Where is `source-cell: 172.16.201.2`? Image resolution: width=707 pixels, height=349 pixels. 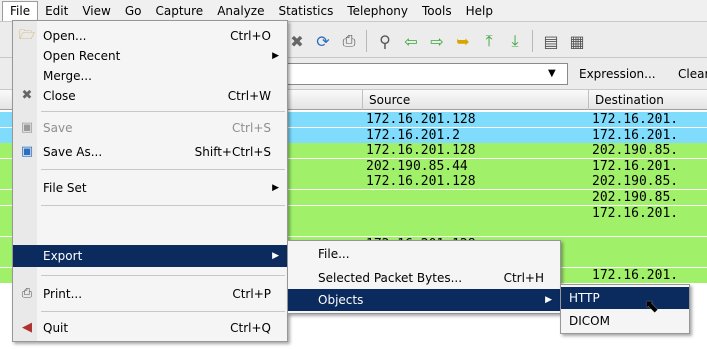
source-cell: 172.16.201.2 is located at coordinates (413, 135).